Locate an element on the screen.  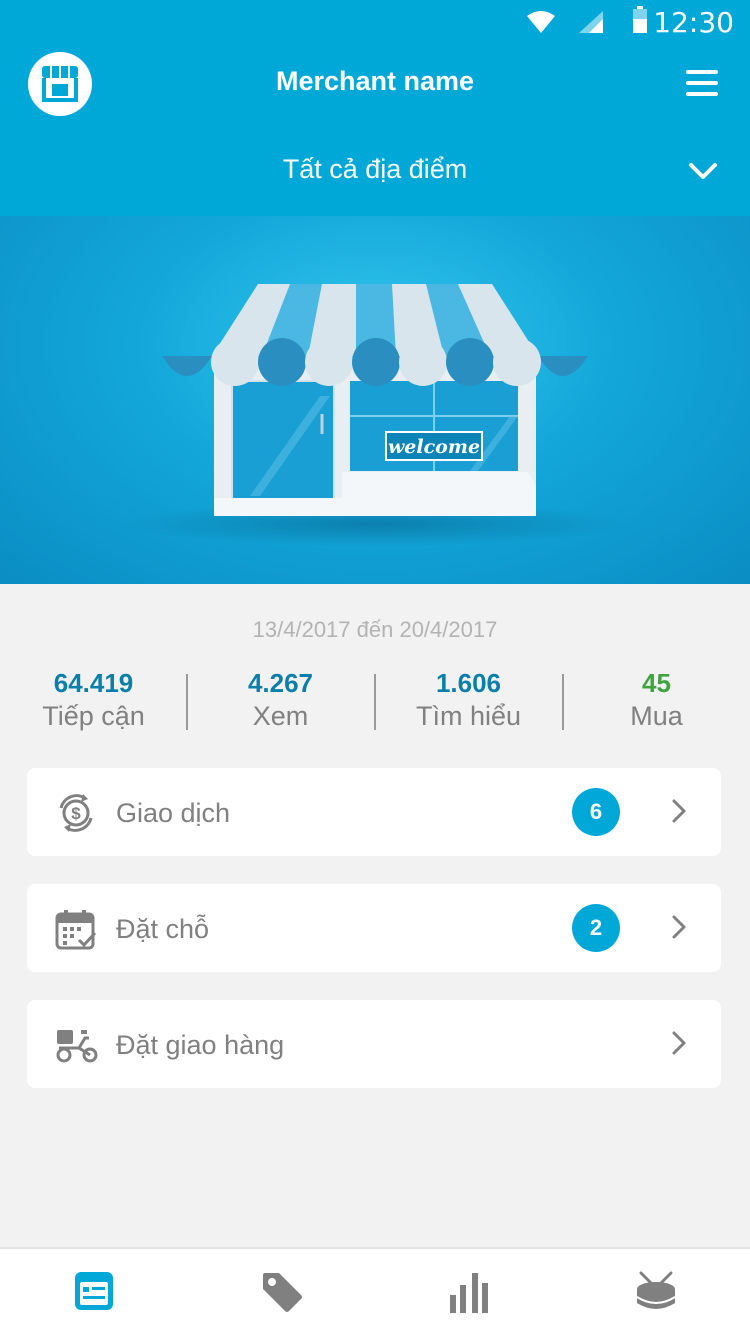
stat-interest: 1.606 Tìm hiểu is located at coordinates (468, 700).